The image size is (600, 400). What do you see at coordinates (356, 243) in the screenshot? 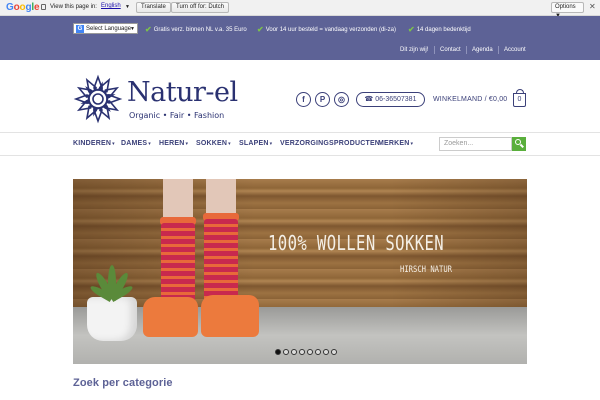
I see `banner-headline: 100% WOLLEN SOKKEN` at bounding box center [356, 243].